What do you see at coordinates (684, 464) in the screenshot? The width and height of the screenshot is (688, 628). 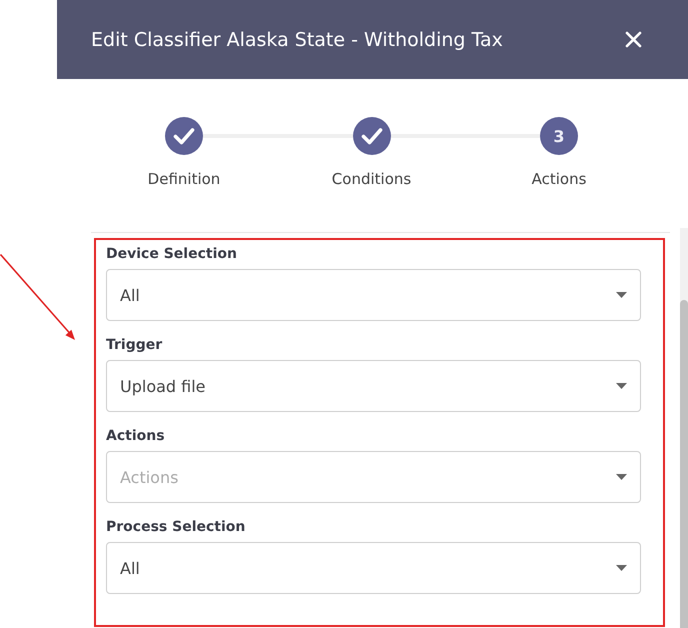 I see `scrollbar-thumb` at bounding box center [684, 464].